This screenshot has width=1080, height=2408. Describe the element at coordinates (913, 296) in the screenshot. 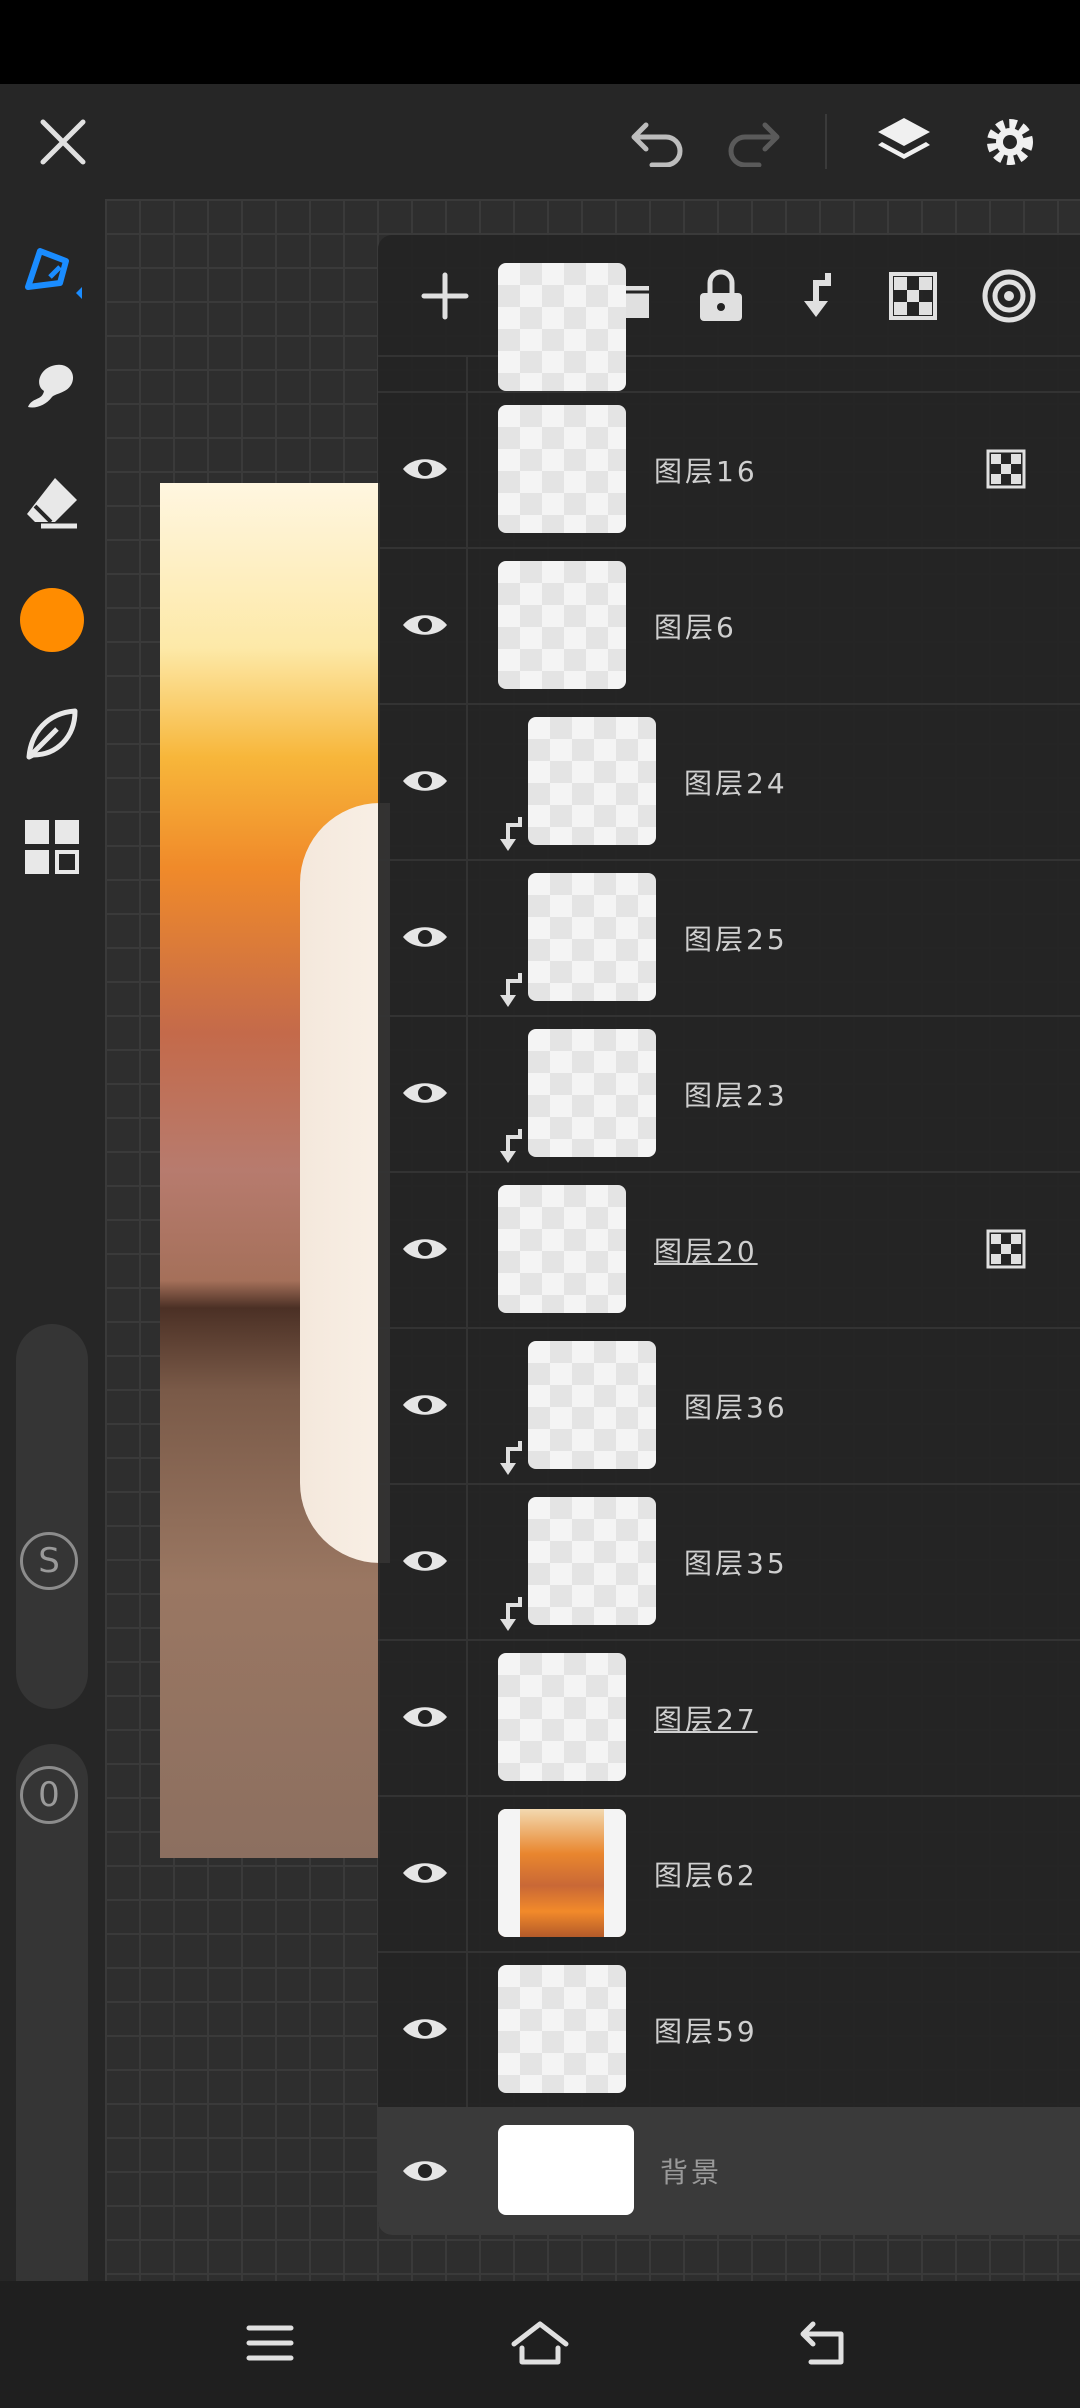

I see `alpha-lock-icon` at that location.